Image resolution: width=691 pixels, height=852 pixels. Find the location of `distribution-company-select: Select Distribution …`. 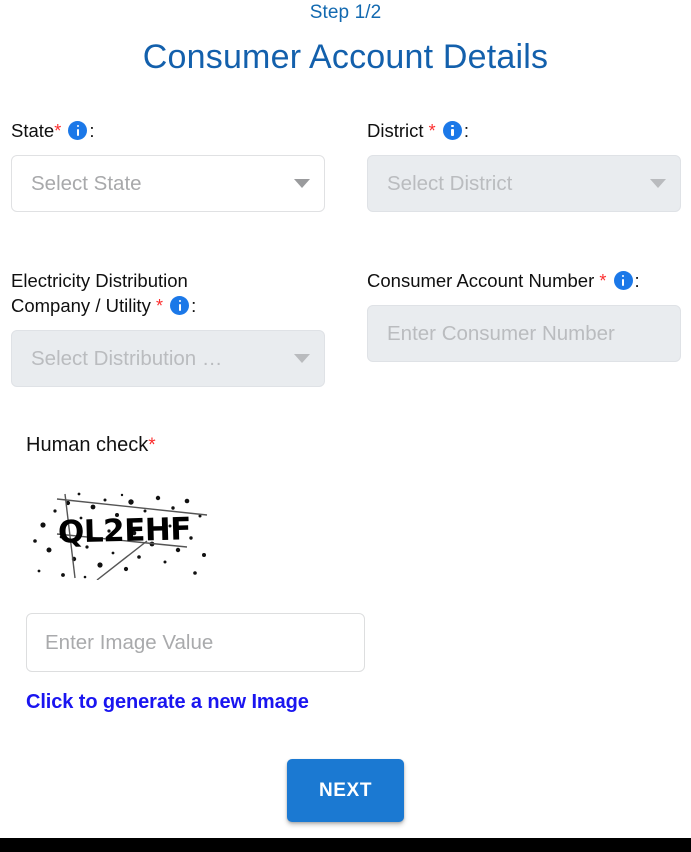

distribution-company-select: Select Distribution … is located at coordinates (168, 358).